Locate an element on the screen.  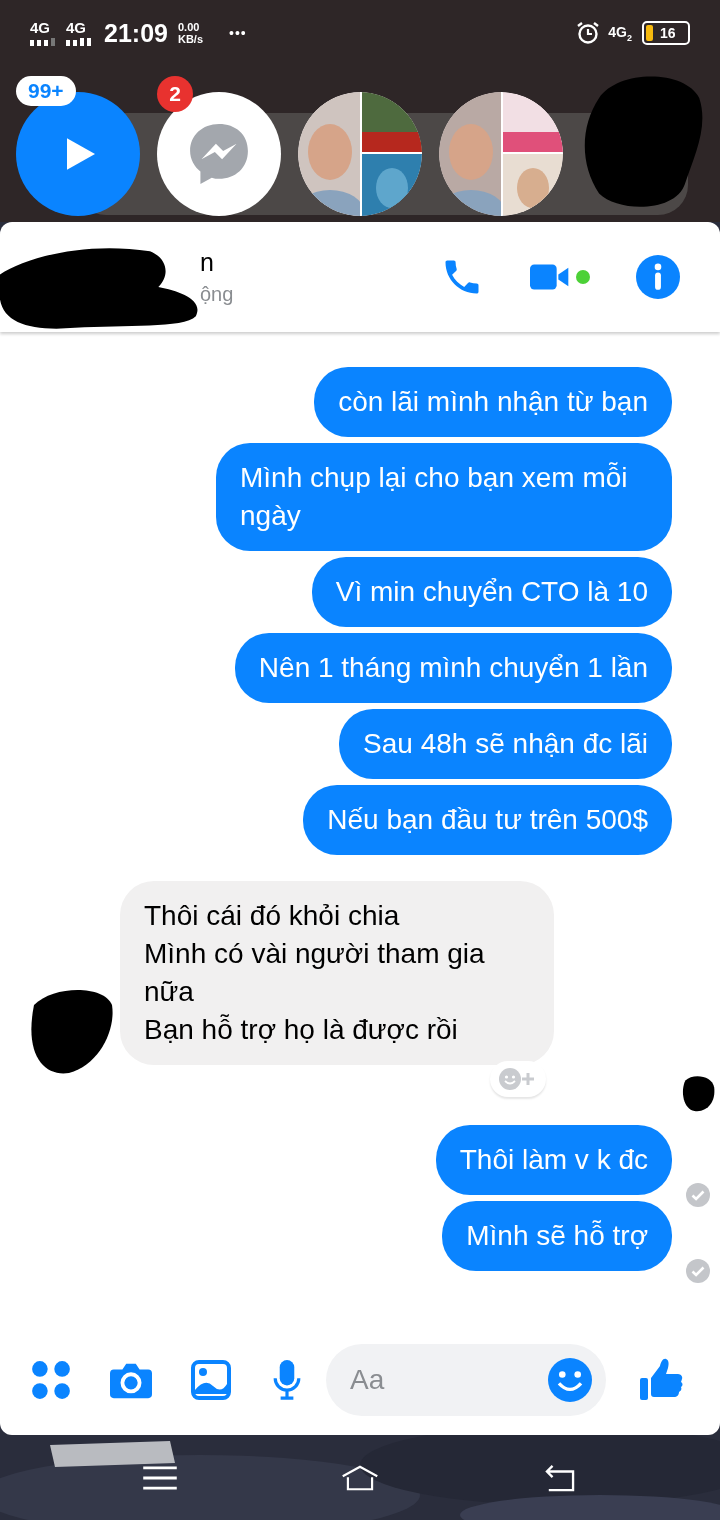
received-message: Thôi cái đó khỏi chia Mình có vài người tham gia nữa Bạn hỗ trợ họ là được rồi is located at coordinates (337, 973).